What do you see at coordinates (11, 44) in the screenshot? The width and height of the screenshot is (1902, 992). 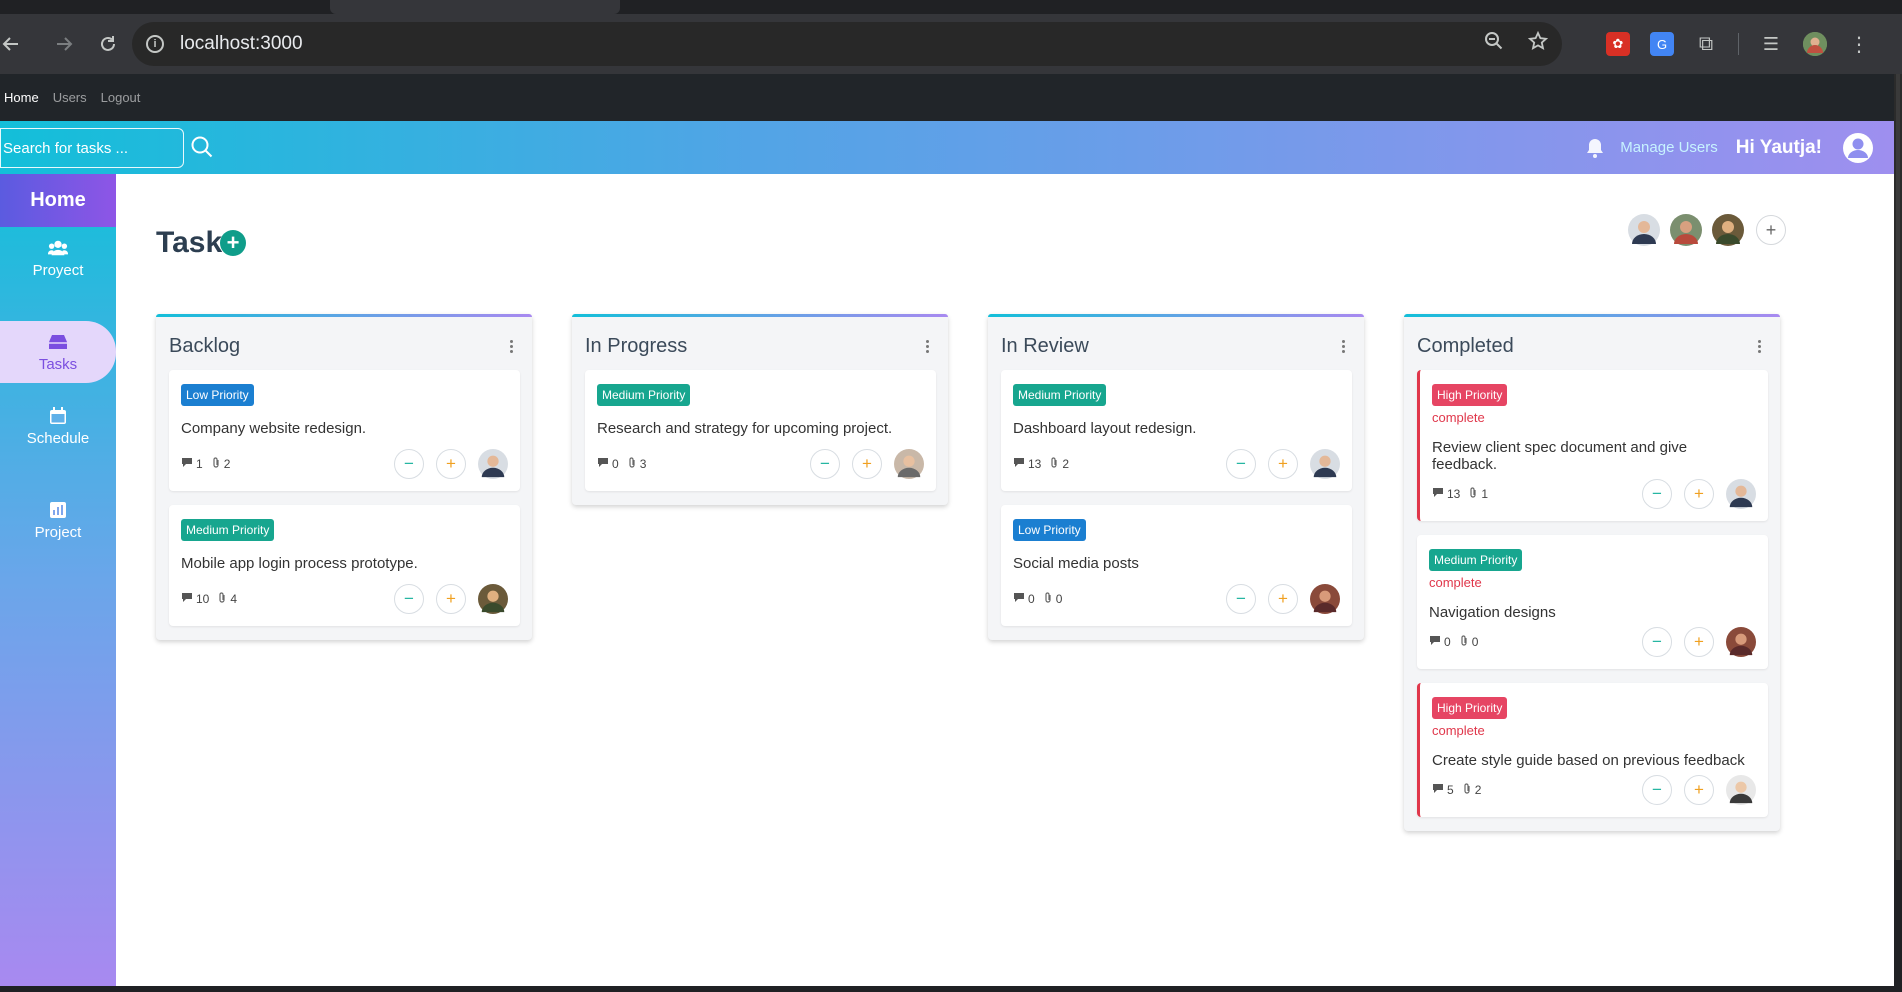 I see `back-icon` at bounding box center [11, 44].